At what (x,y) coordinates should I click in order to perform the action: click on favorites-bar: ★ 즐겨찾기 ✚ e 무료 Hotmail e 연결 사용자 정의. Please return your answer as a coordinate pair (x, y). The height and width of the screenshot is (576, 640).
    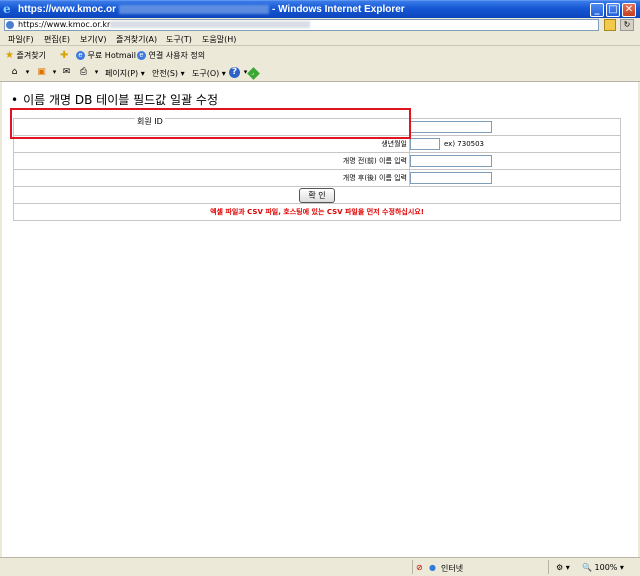
    Looking at the image, I should click on (320, 55).